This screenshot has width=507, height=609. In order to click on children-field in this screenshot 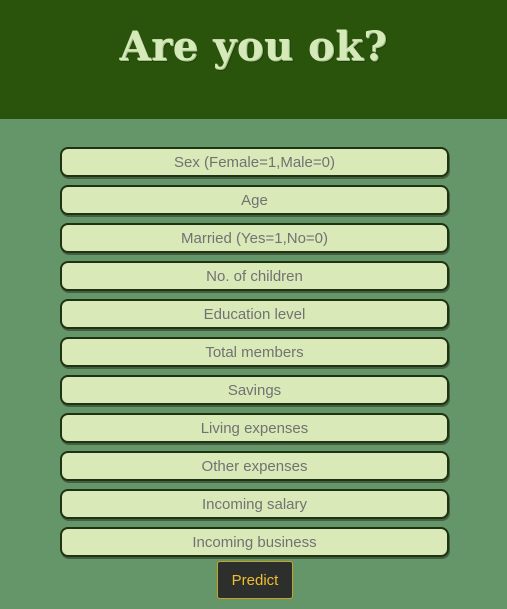, I will do `click(254, 276)`.